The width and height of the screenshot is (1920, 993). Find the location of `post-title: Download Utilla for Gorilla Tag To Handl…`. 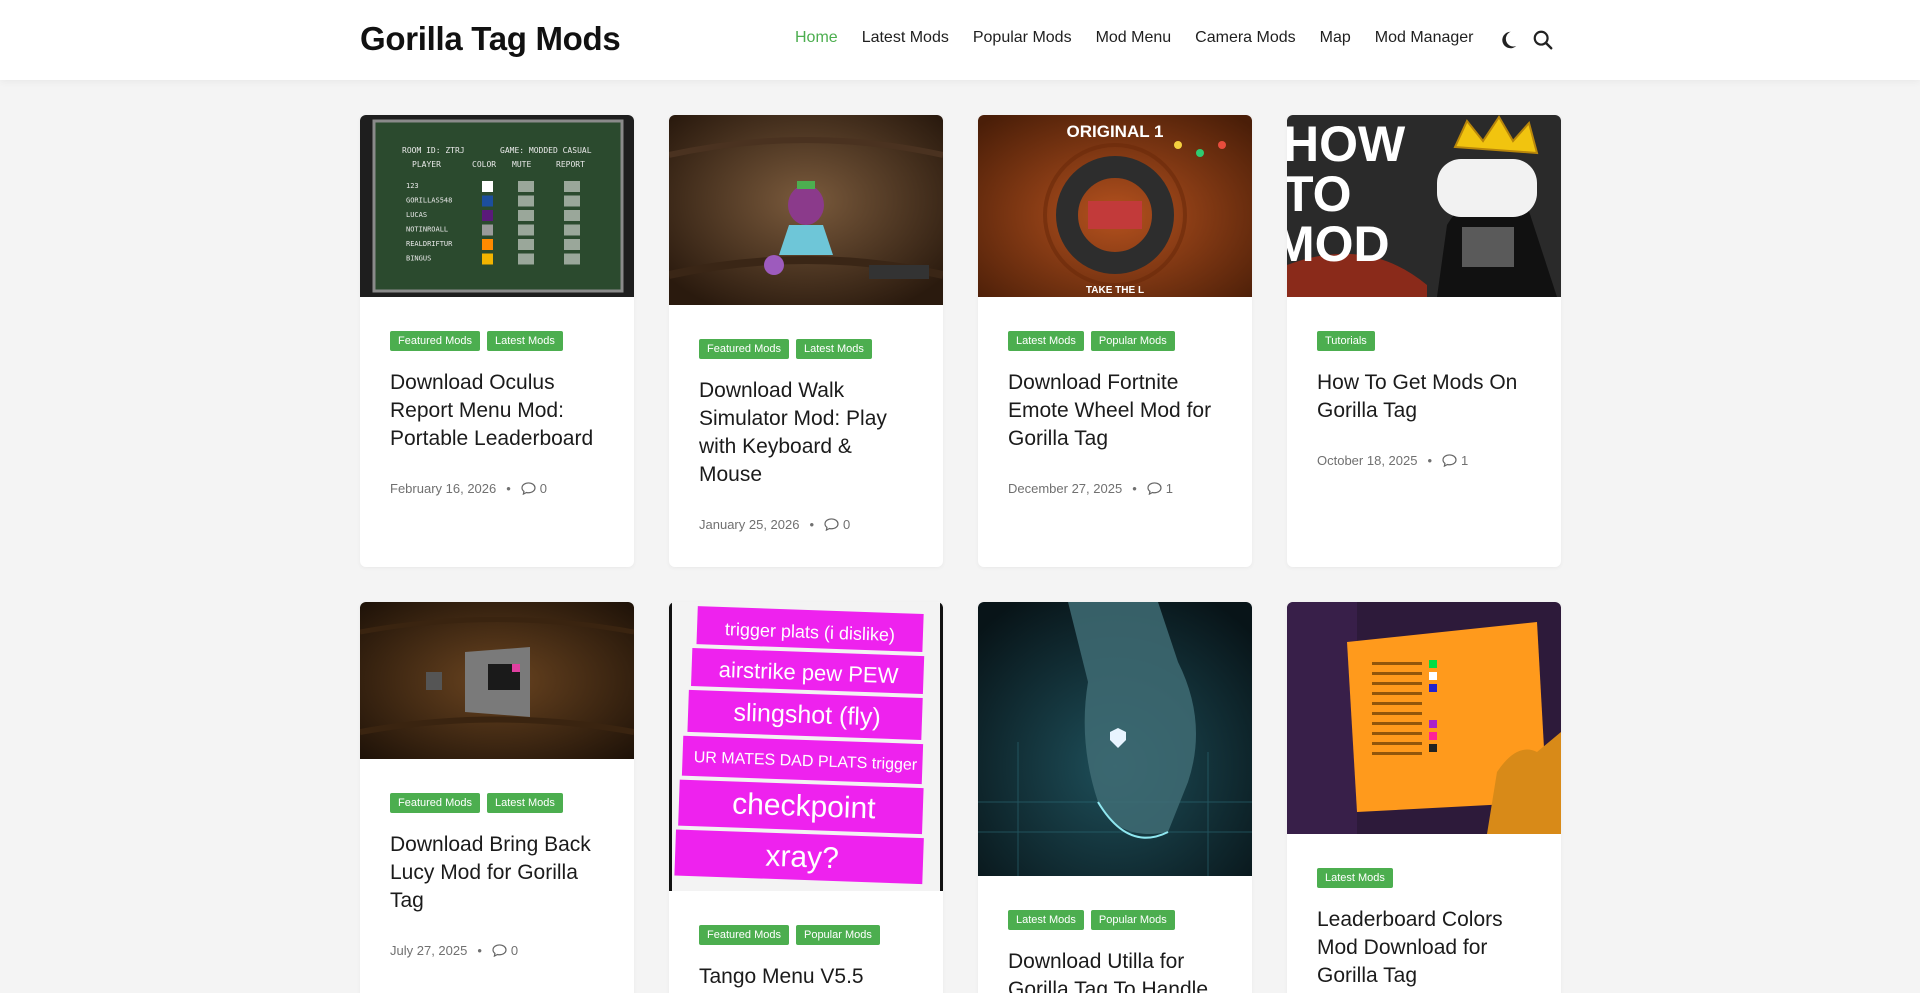

post-title: Download Utilla for Gorilla Tag To Handl… is located at coordinates (1115, 970).